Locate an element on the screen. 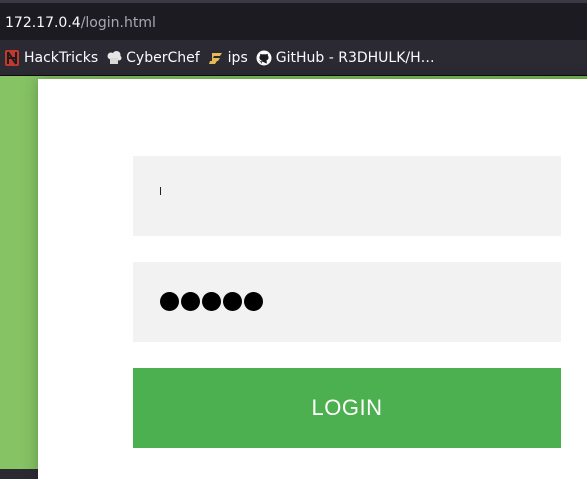 Image resolution: width=587 pixels, height=479 pixels. hacktricks-icon is located at coordinates (12, 57).